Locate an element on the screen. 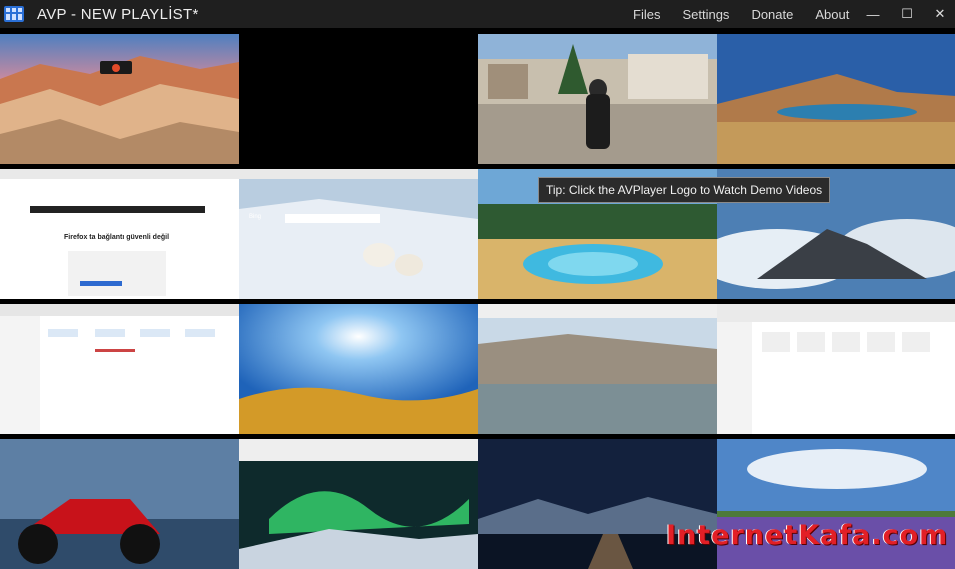 The height and width of the screenshot is (569, 955). video-tile-town-square is located at coordinates (597, 99).